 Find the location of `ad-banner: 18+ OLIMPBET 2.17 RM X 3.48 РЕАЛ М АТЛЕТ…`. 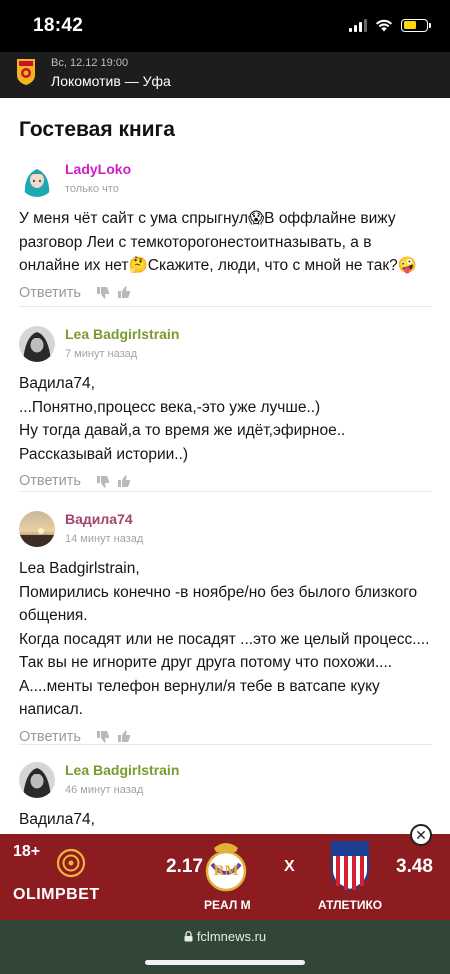

ad-banner: 18+ OLIMPBET 2.17 RM X 3.48 РЕАЛ М АТЛЕТ… is located at coordinates (225, 877).